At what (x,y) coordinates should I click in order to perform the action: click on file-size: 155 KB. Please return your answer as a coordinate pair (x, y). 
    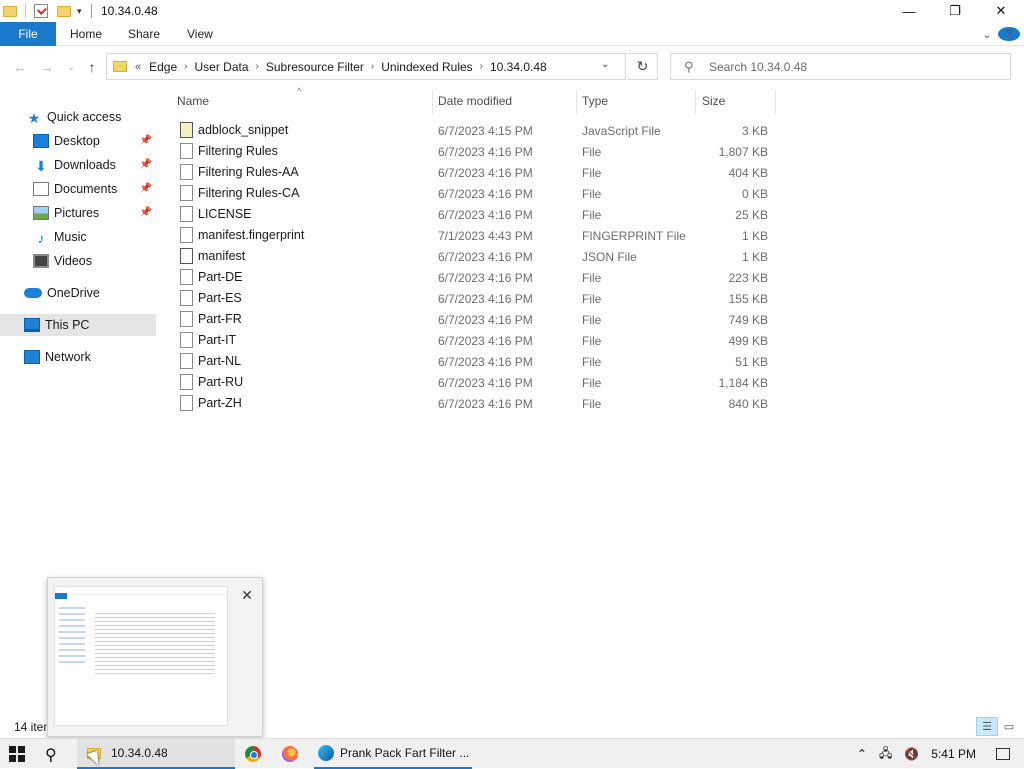
    Looking at the image, I should click on (748, 299).